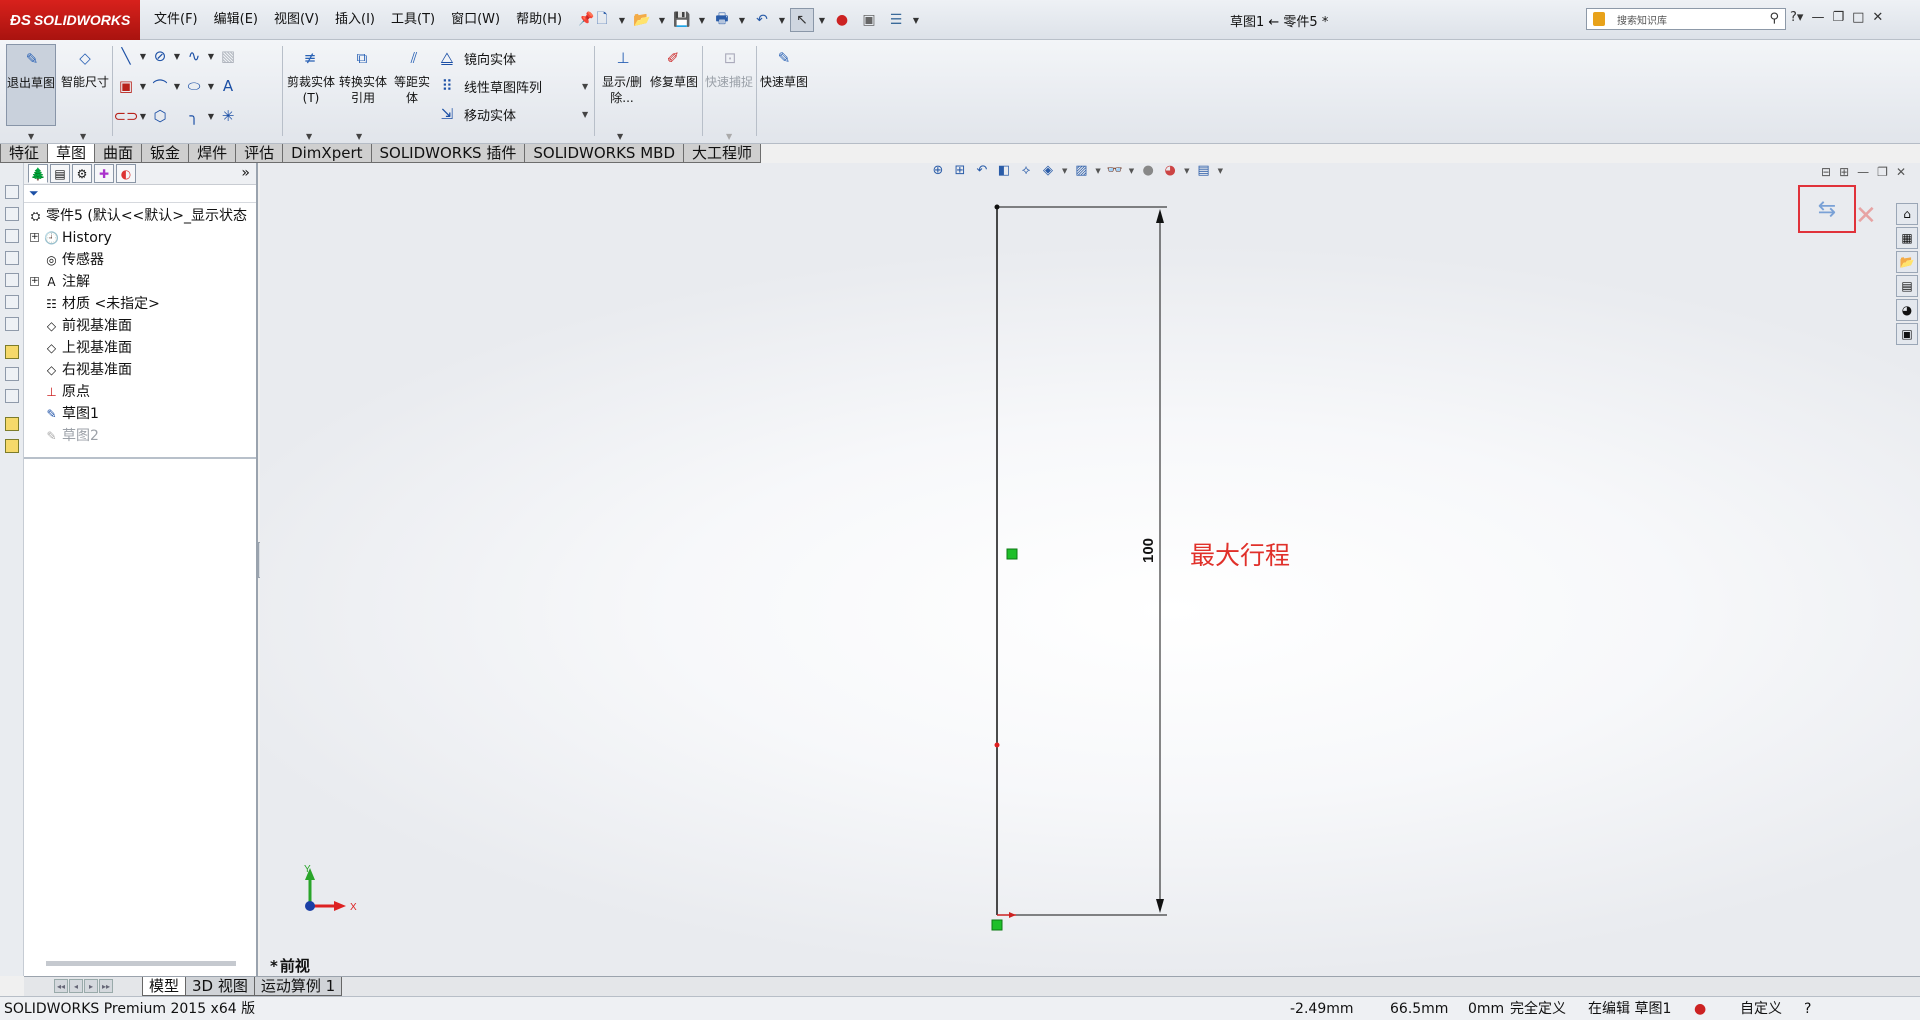 The width and height of the screenshot is (1920, 1020). I want to click on menu-window: 窗口(W), so click(475, 20).